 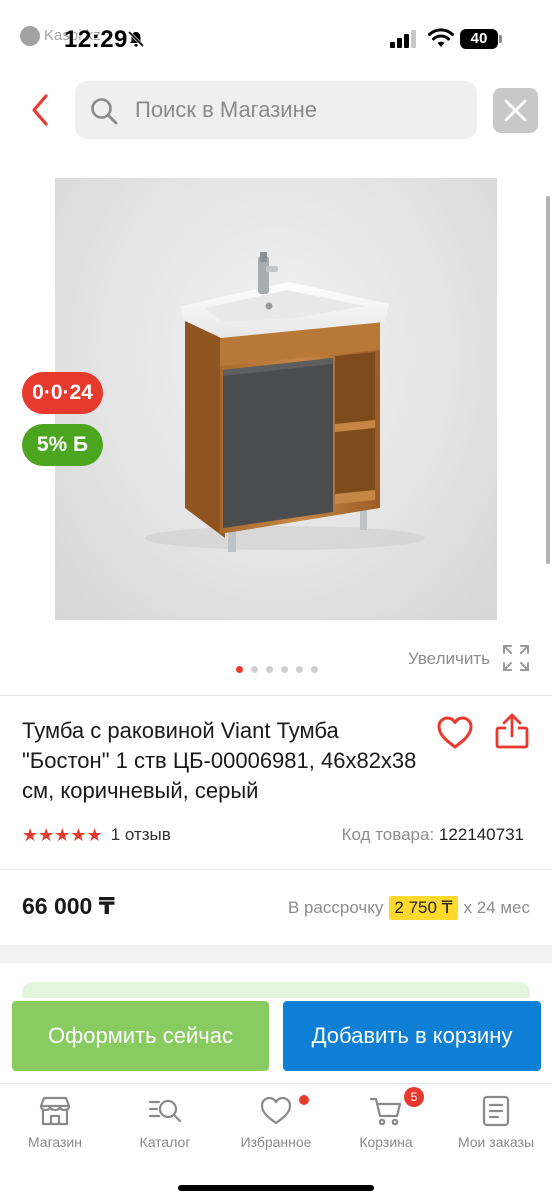 I want to click on section-separator, so click(x=276, y=954).